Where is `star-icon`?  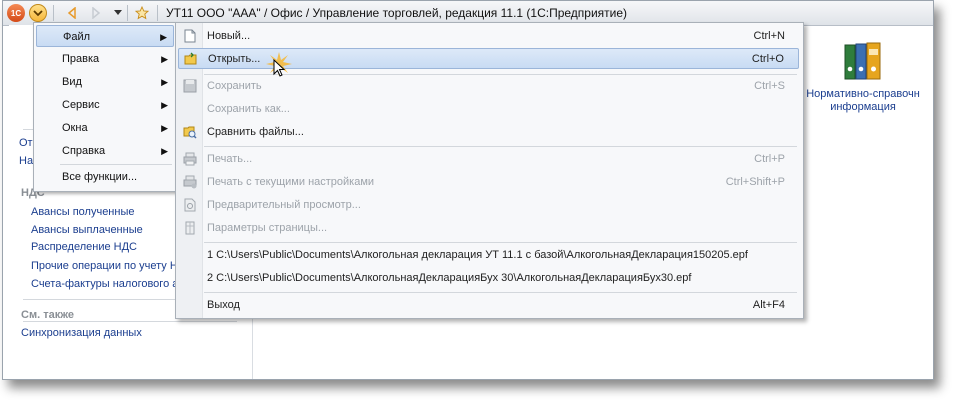
star-icon is located at coordinates (142, 13).